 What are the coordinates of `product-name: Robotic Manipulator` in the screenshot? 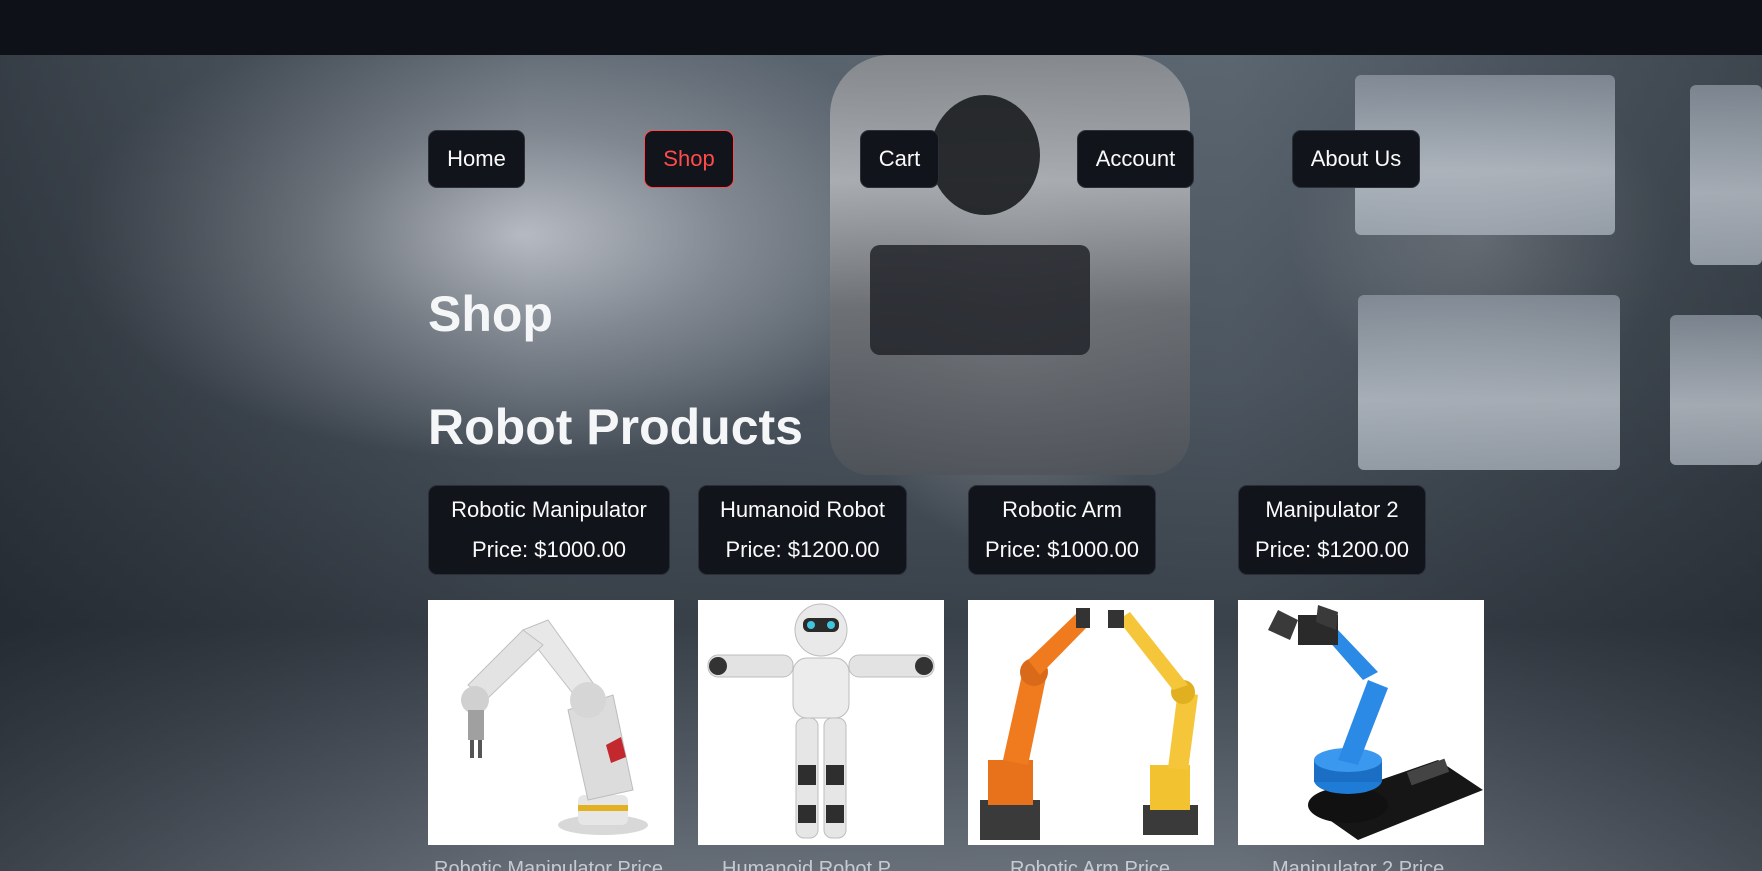 It's located at (549, 509).